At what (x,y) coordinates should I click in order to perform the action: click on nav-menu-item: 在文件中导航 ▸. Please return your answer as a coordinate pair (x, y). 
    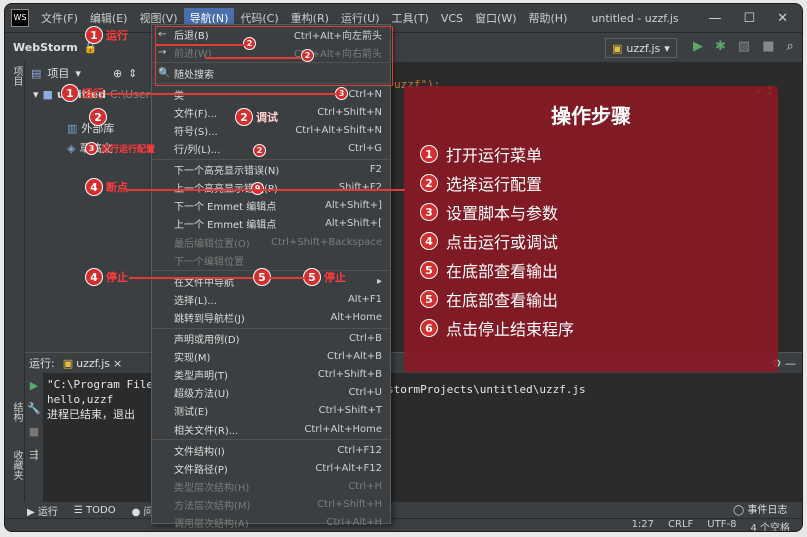
    Looking at the image, I should click on (271, 281).